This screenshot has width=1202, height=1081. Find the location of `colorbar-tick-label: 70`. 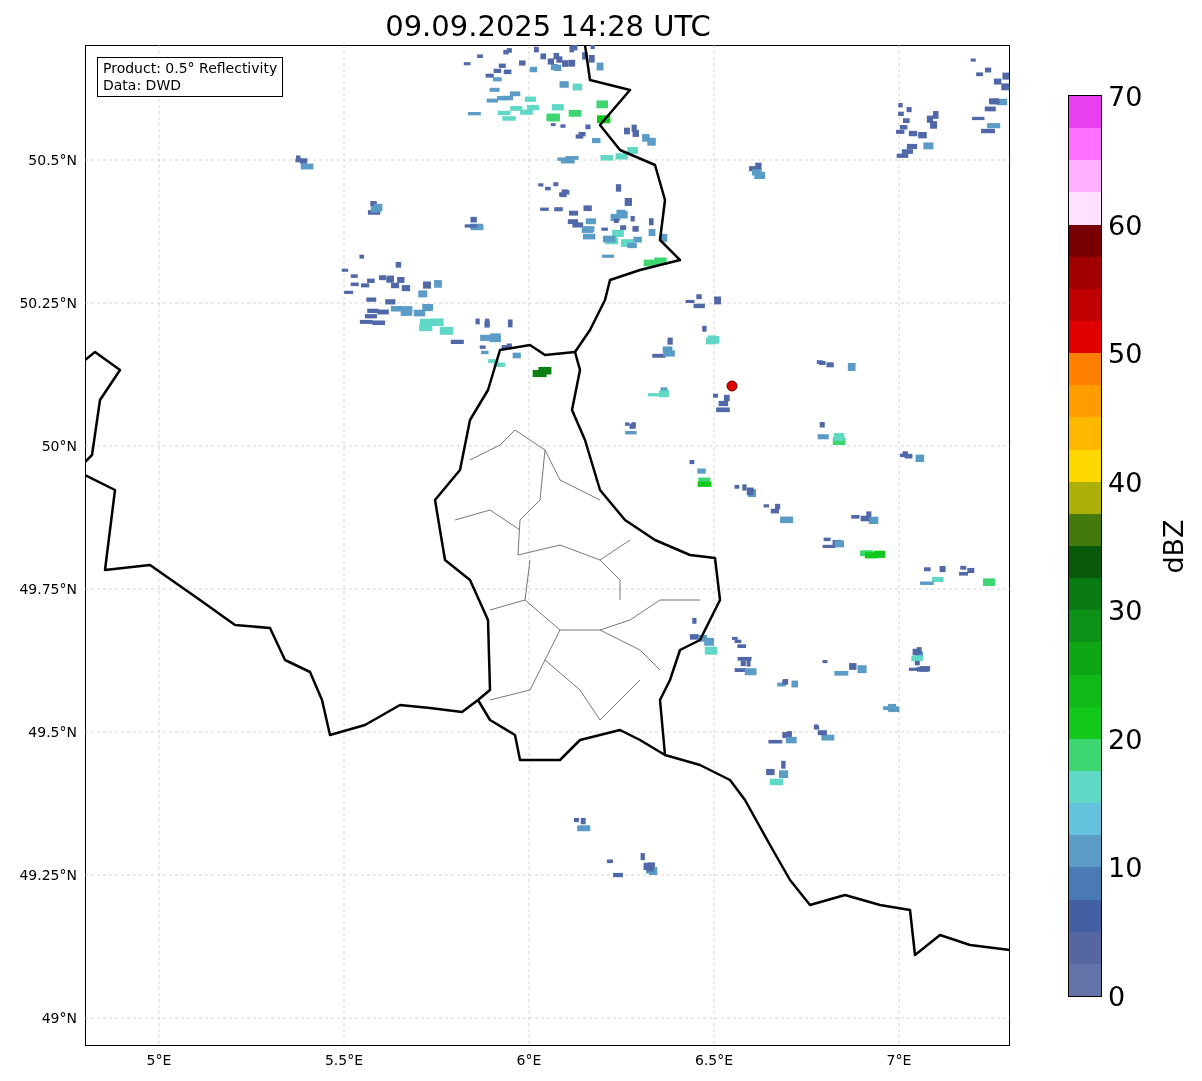

colorbar-tick-label: 70 is located at coordinates (1125, 96).